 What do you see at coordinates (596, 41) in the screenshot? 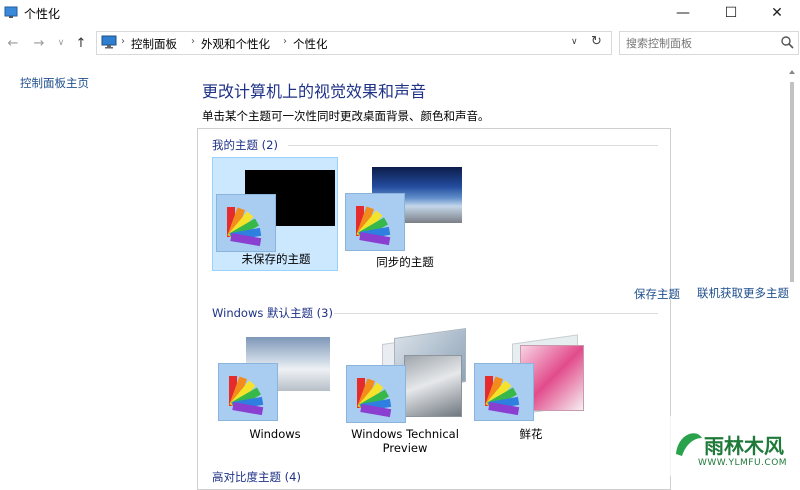
I see `refresh-icon: ↻` at bounding box center [596, 41].